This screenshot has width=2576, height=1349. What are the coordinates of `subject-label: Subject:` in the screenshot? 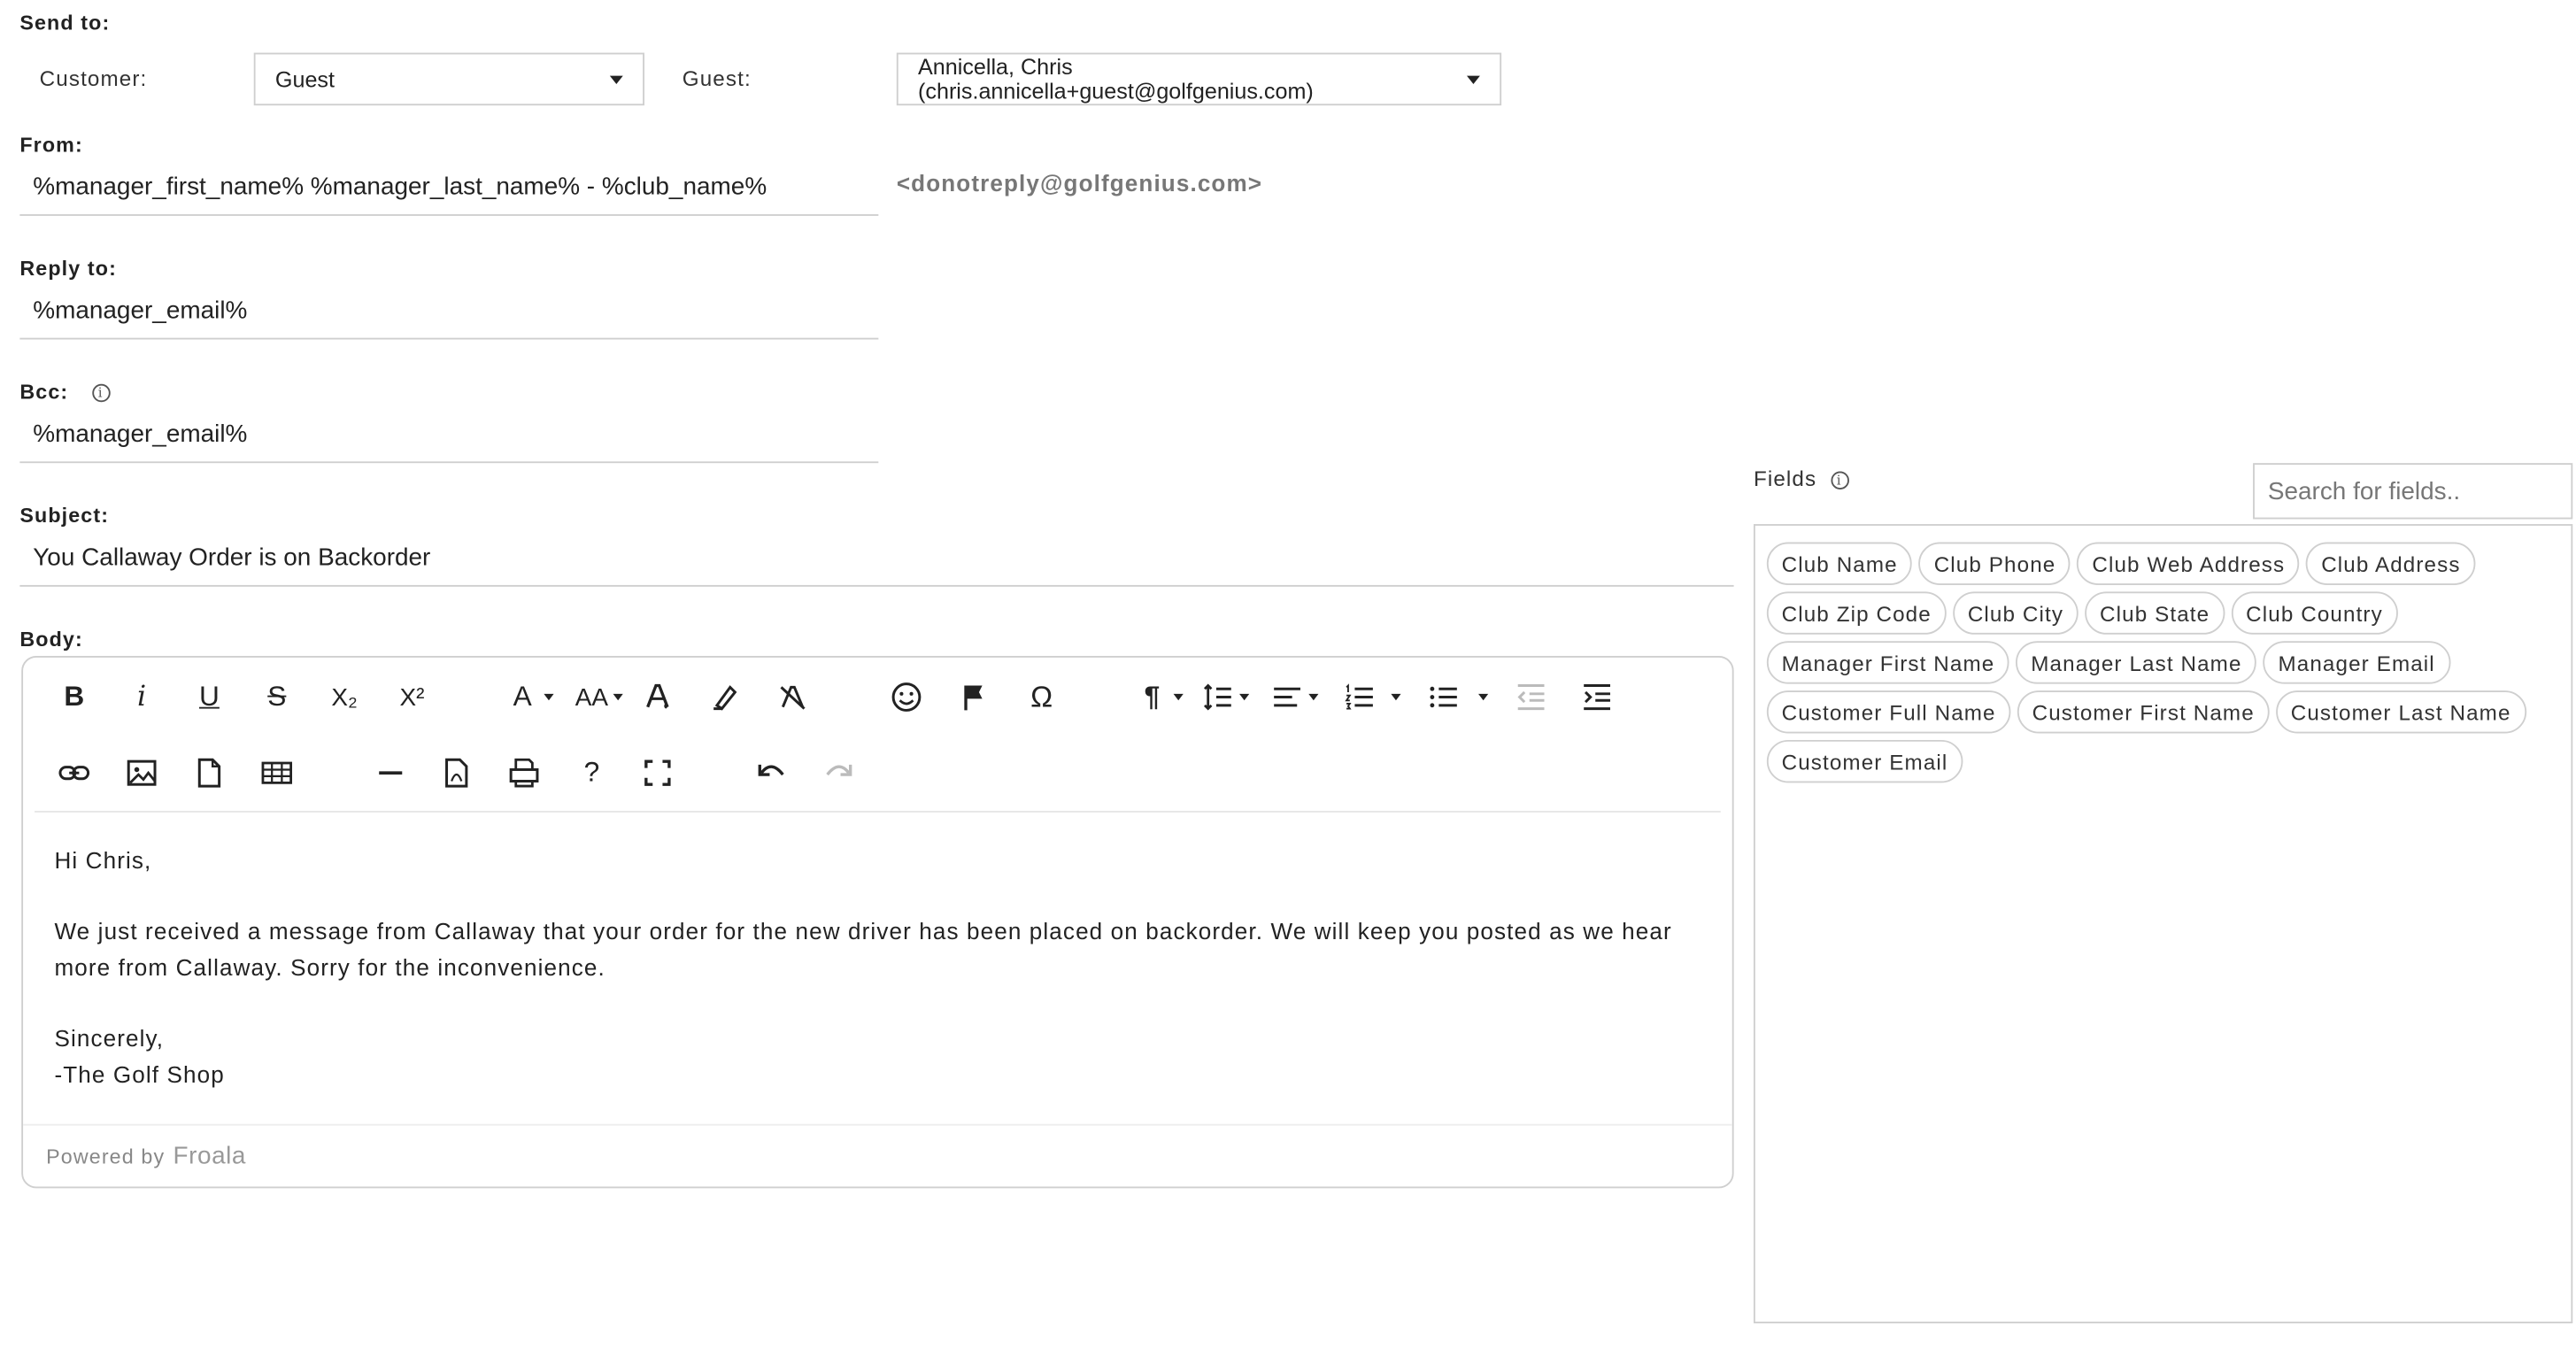 It's located at (64, 516).